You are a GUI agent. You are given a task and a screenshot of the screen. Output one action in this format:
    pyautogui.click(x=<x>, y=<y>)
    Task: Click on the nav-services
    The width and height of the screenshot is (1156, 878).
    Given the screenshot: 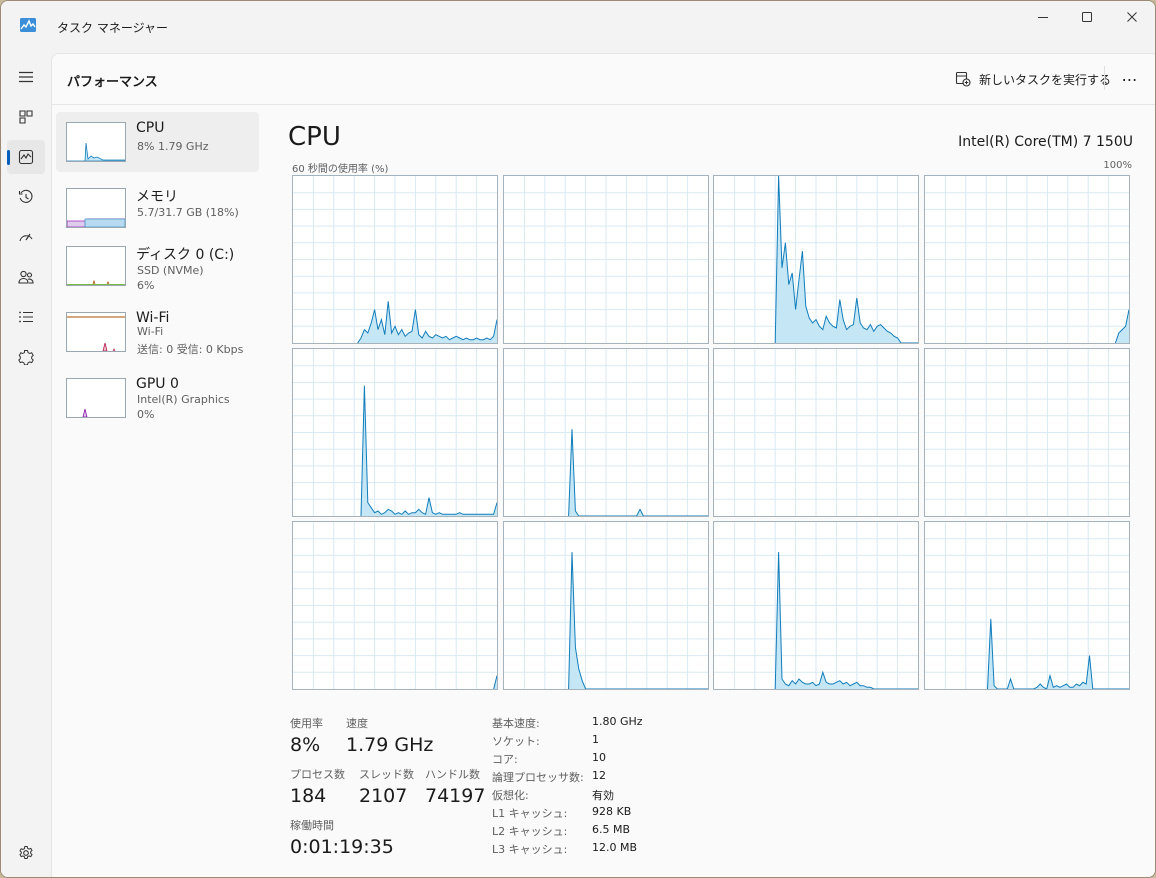 What is the action you would take?
    pyautogui.click(x=26, y=357)
    